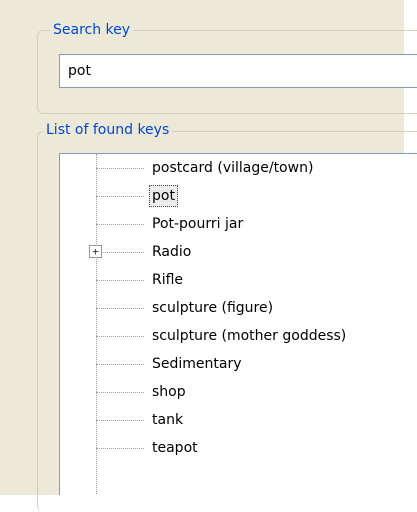 Image resolution: width=417 pixels, height=512 pixels. What do you see at coordinates (171, 252) in the screenshot?
I see `tree-item-label: Radio` at bounding box center [171, 252].